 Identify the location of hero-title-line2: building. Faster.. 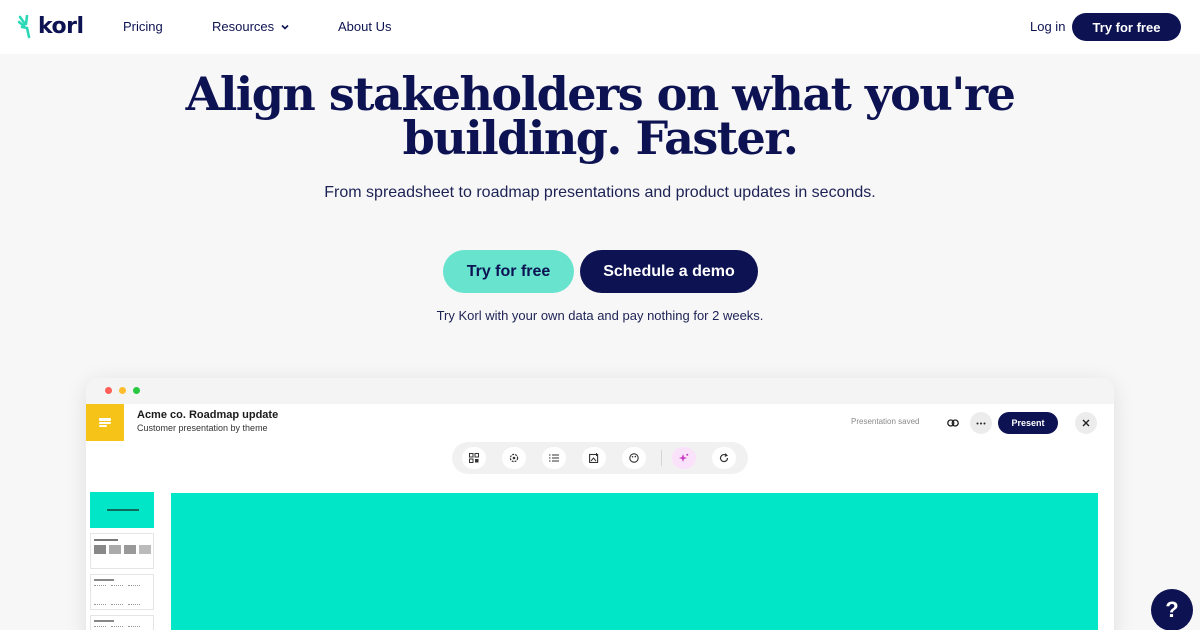
(600, 138).